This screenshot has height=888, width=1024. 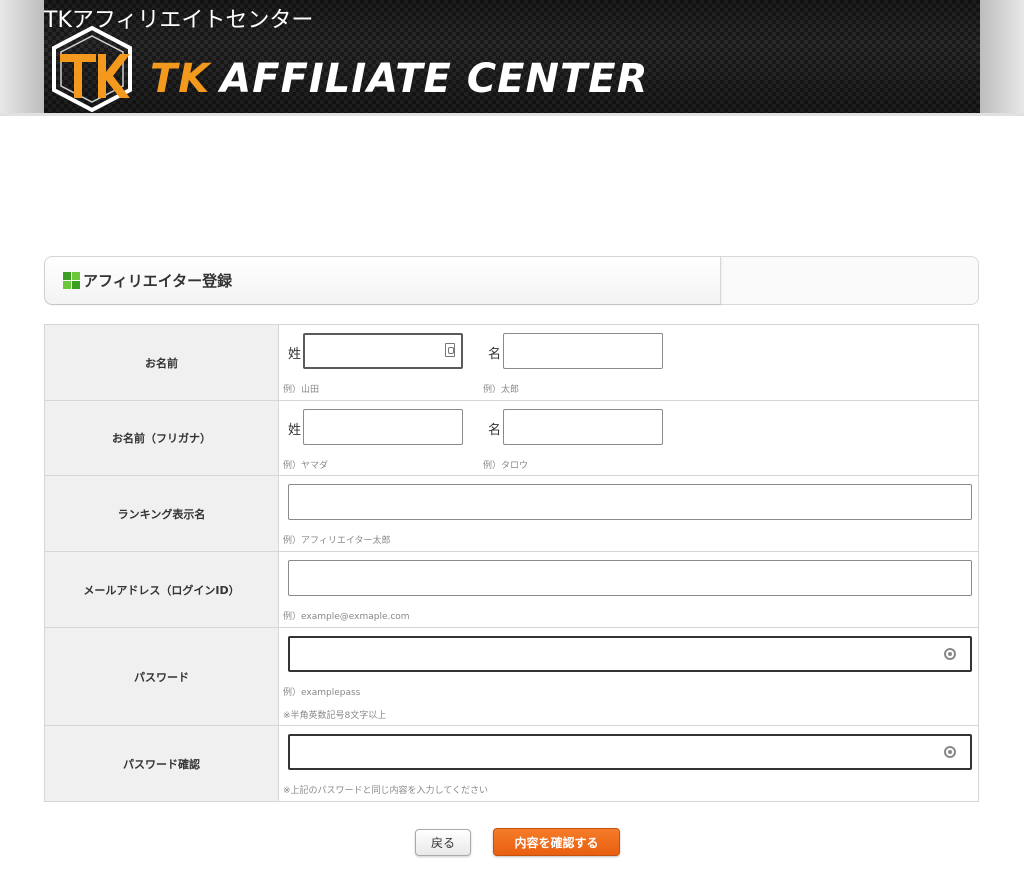 I want to click on contact-card-icon, so click(x=450, y=350).